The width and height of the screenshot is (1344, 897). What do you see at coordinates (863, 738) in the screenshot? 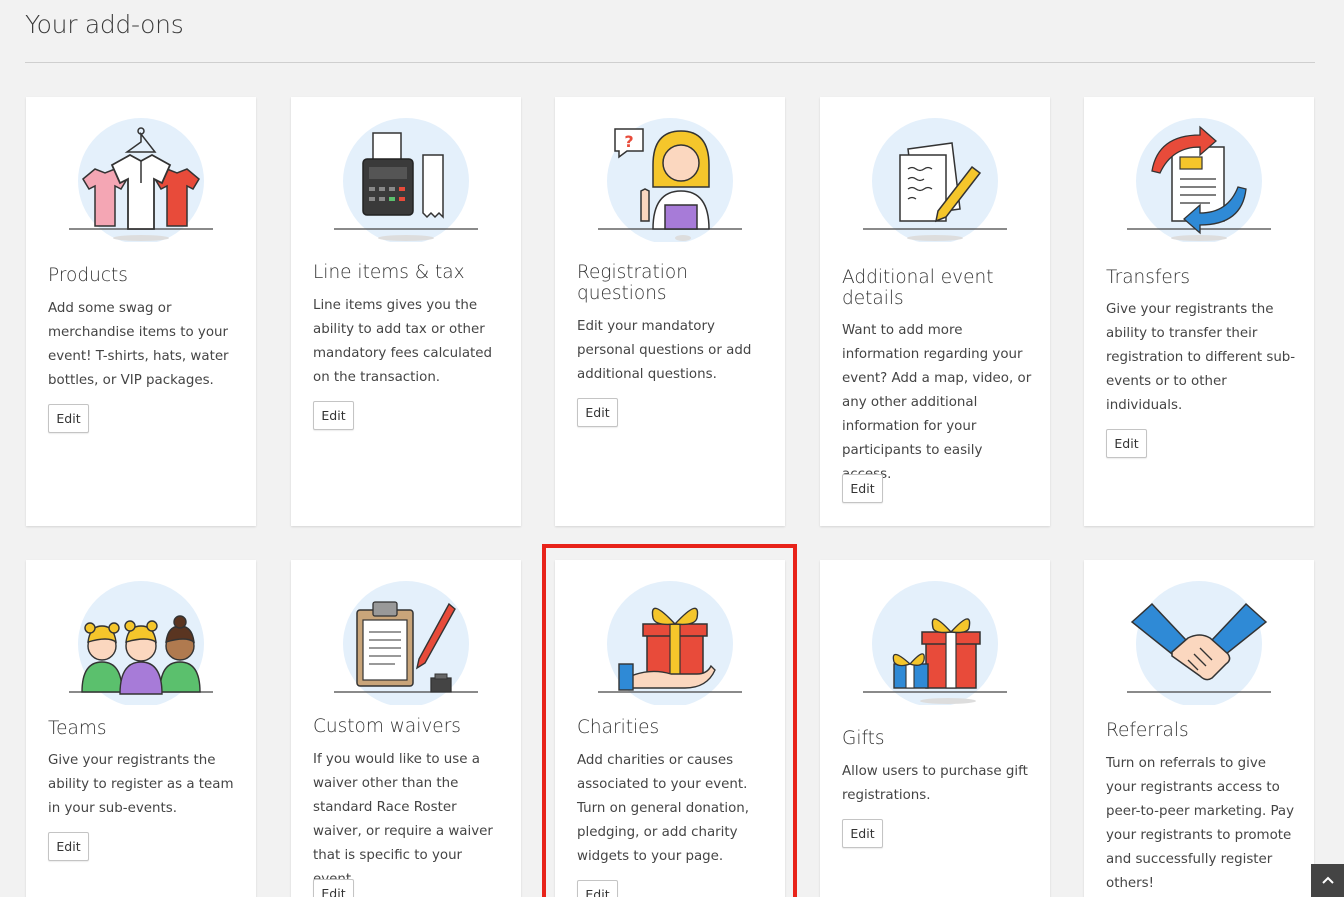
I see `addon-title: Gifts` at bounding box center [863, 738].